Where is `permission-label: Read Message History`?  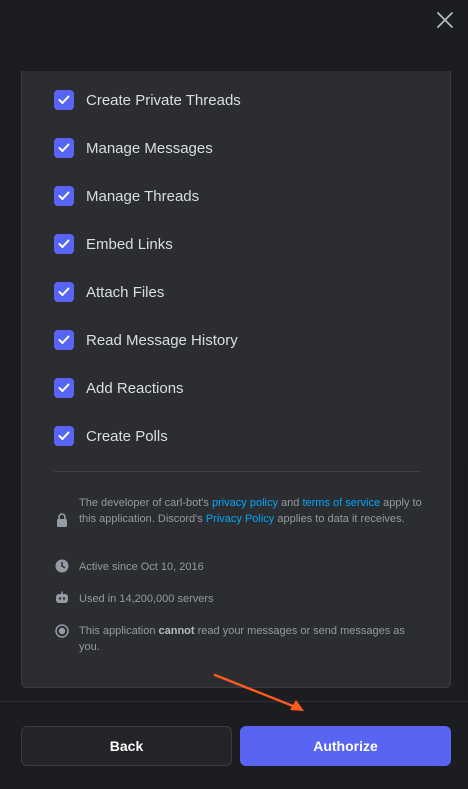
permission-label: Read Message History is located at coordinates (162, 340).